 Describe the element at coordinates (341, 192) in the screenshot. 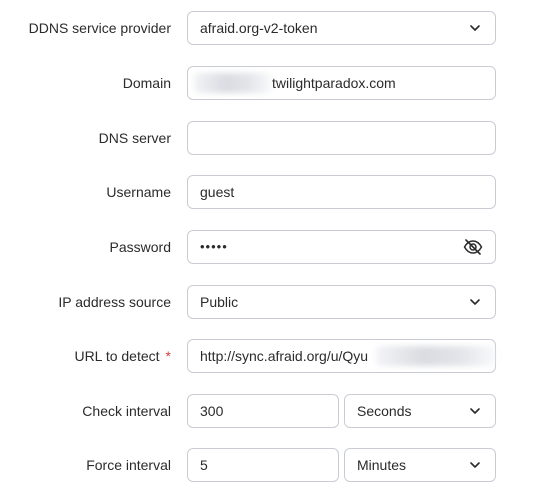

I see `username-input: guest` at that location.